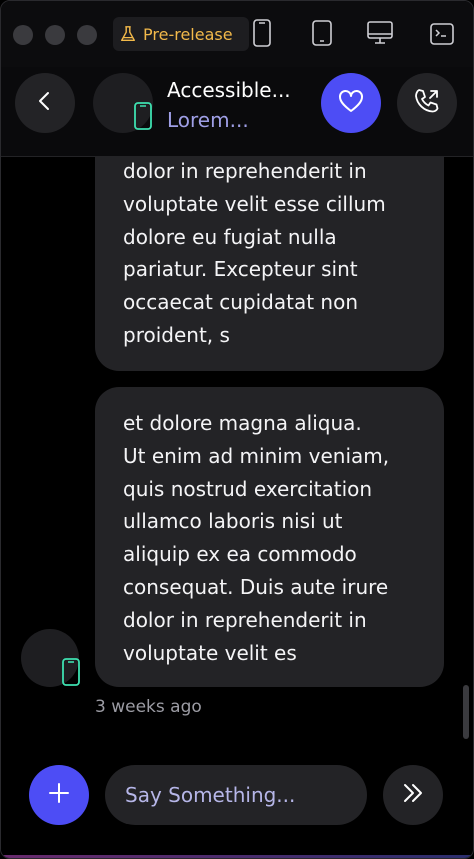 The width and height of the screenshot is (474, 859). I want to click on desktop-icon, so click(380, 33).